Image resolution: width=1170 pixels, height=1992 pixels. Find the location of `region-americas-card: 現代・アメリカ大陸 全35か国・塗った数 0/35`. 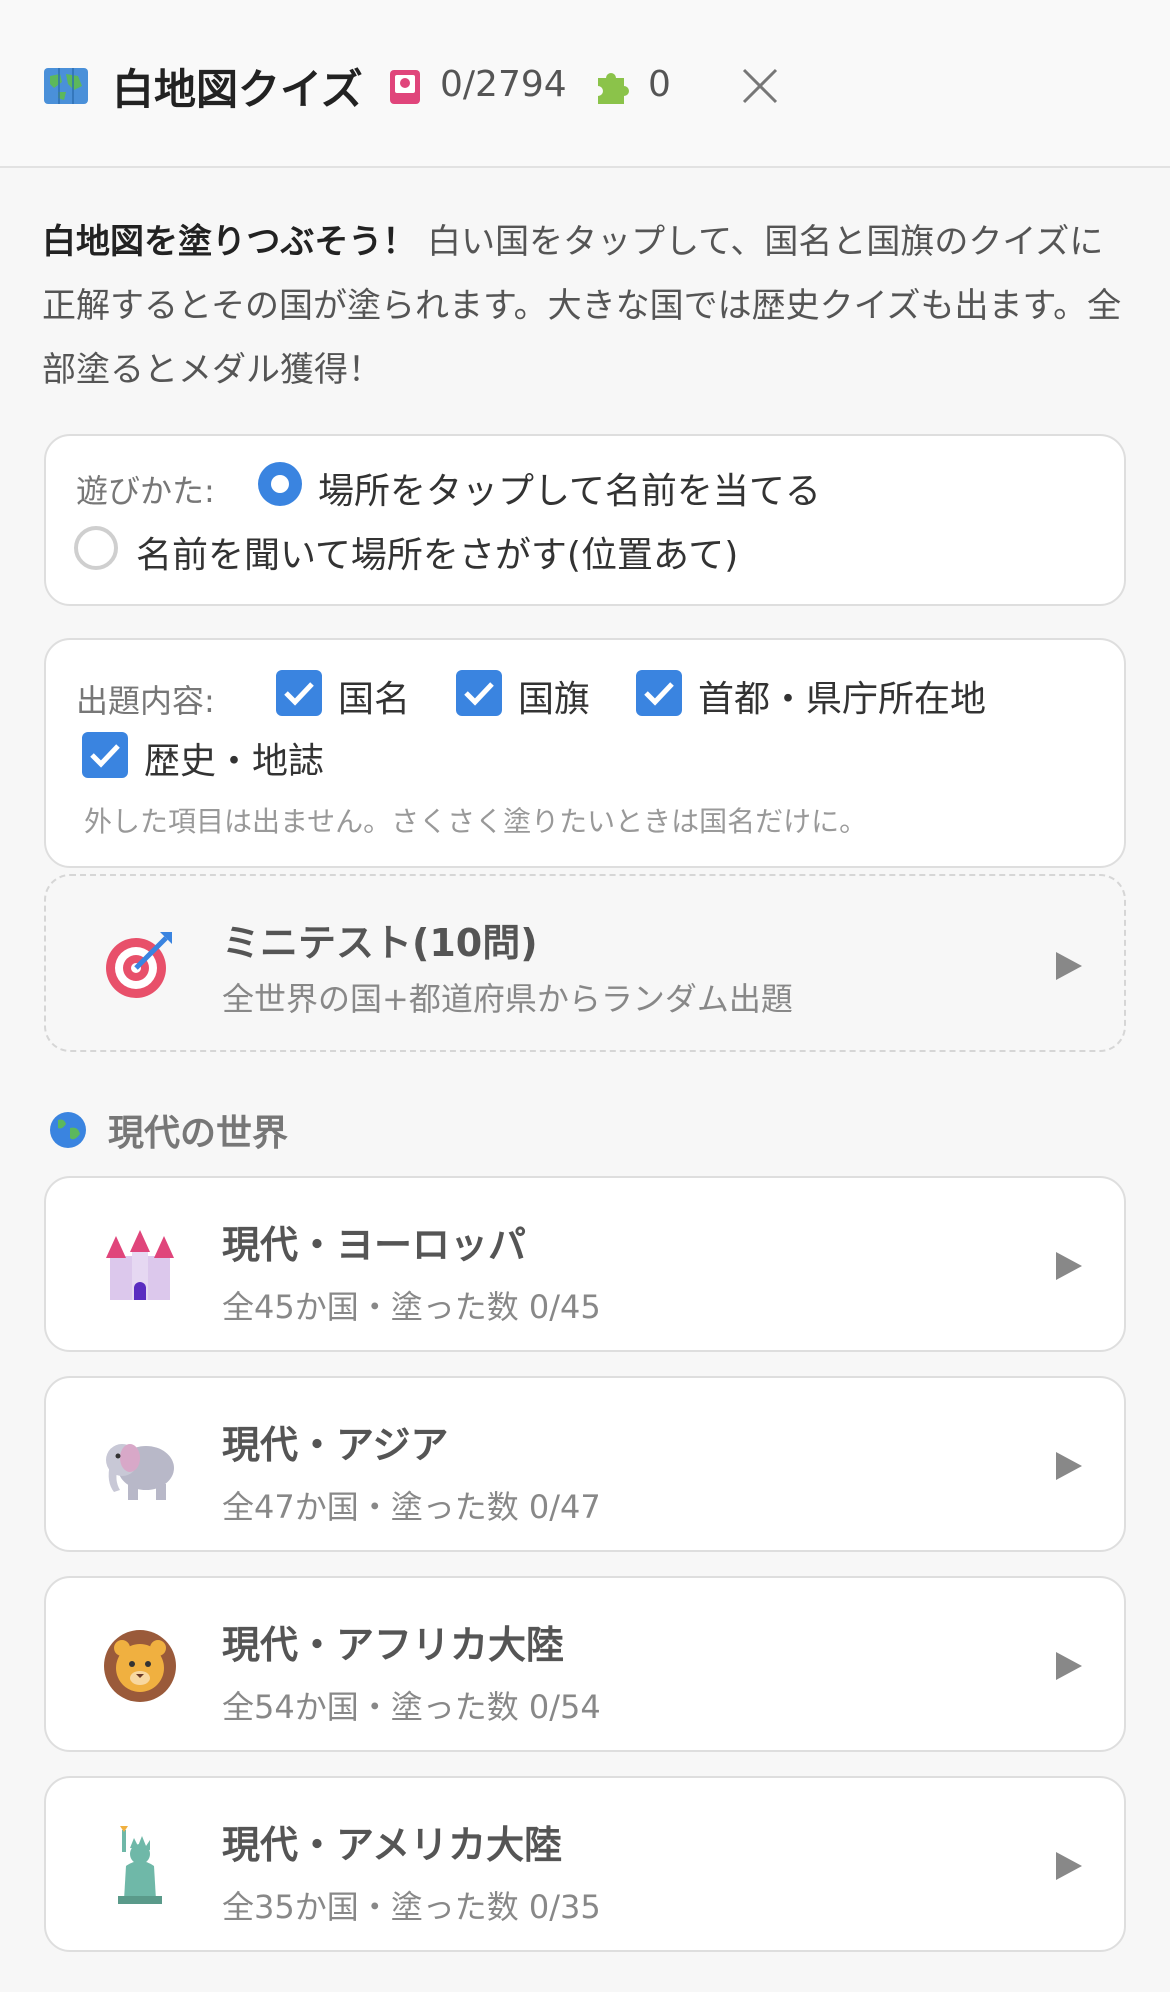

region-americas-card: 現代・アメリカ大陸 全35か国・塗った数 0/35 is located at coordinates (585, 1864).